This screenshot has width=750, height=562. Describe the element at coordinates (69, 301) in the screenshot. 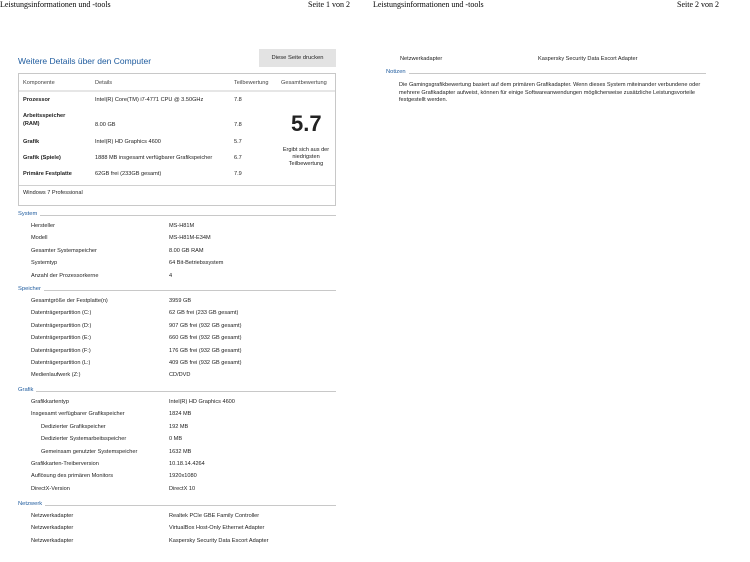

I see `info-label: Gesamtgröße der Festplatte(n)` at that location.